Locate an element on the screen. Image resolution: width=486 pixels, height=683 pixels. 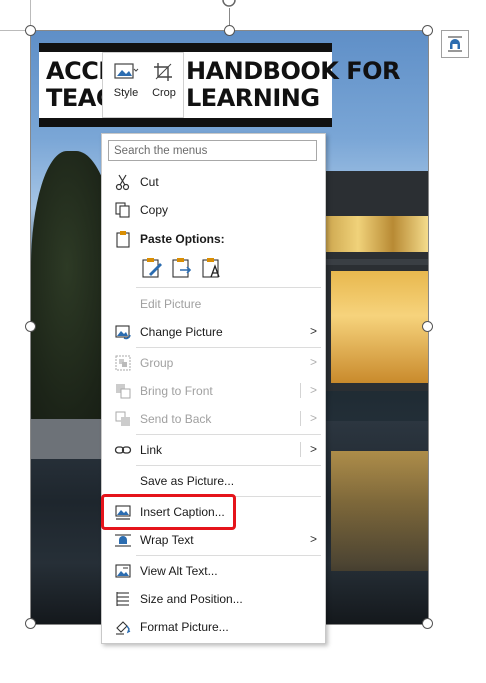
menu-item-cut: Cut is located at coordinates (213, 182).